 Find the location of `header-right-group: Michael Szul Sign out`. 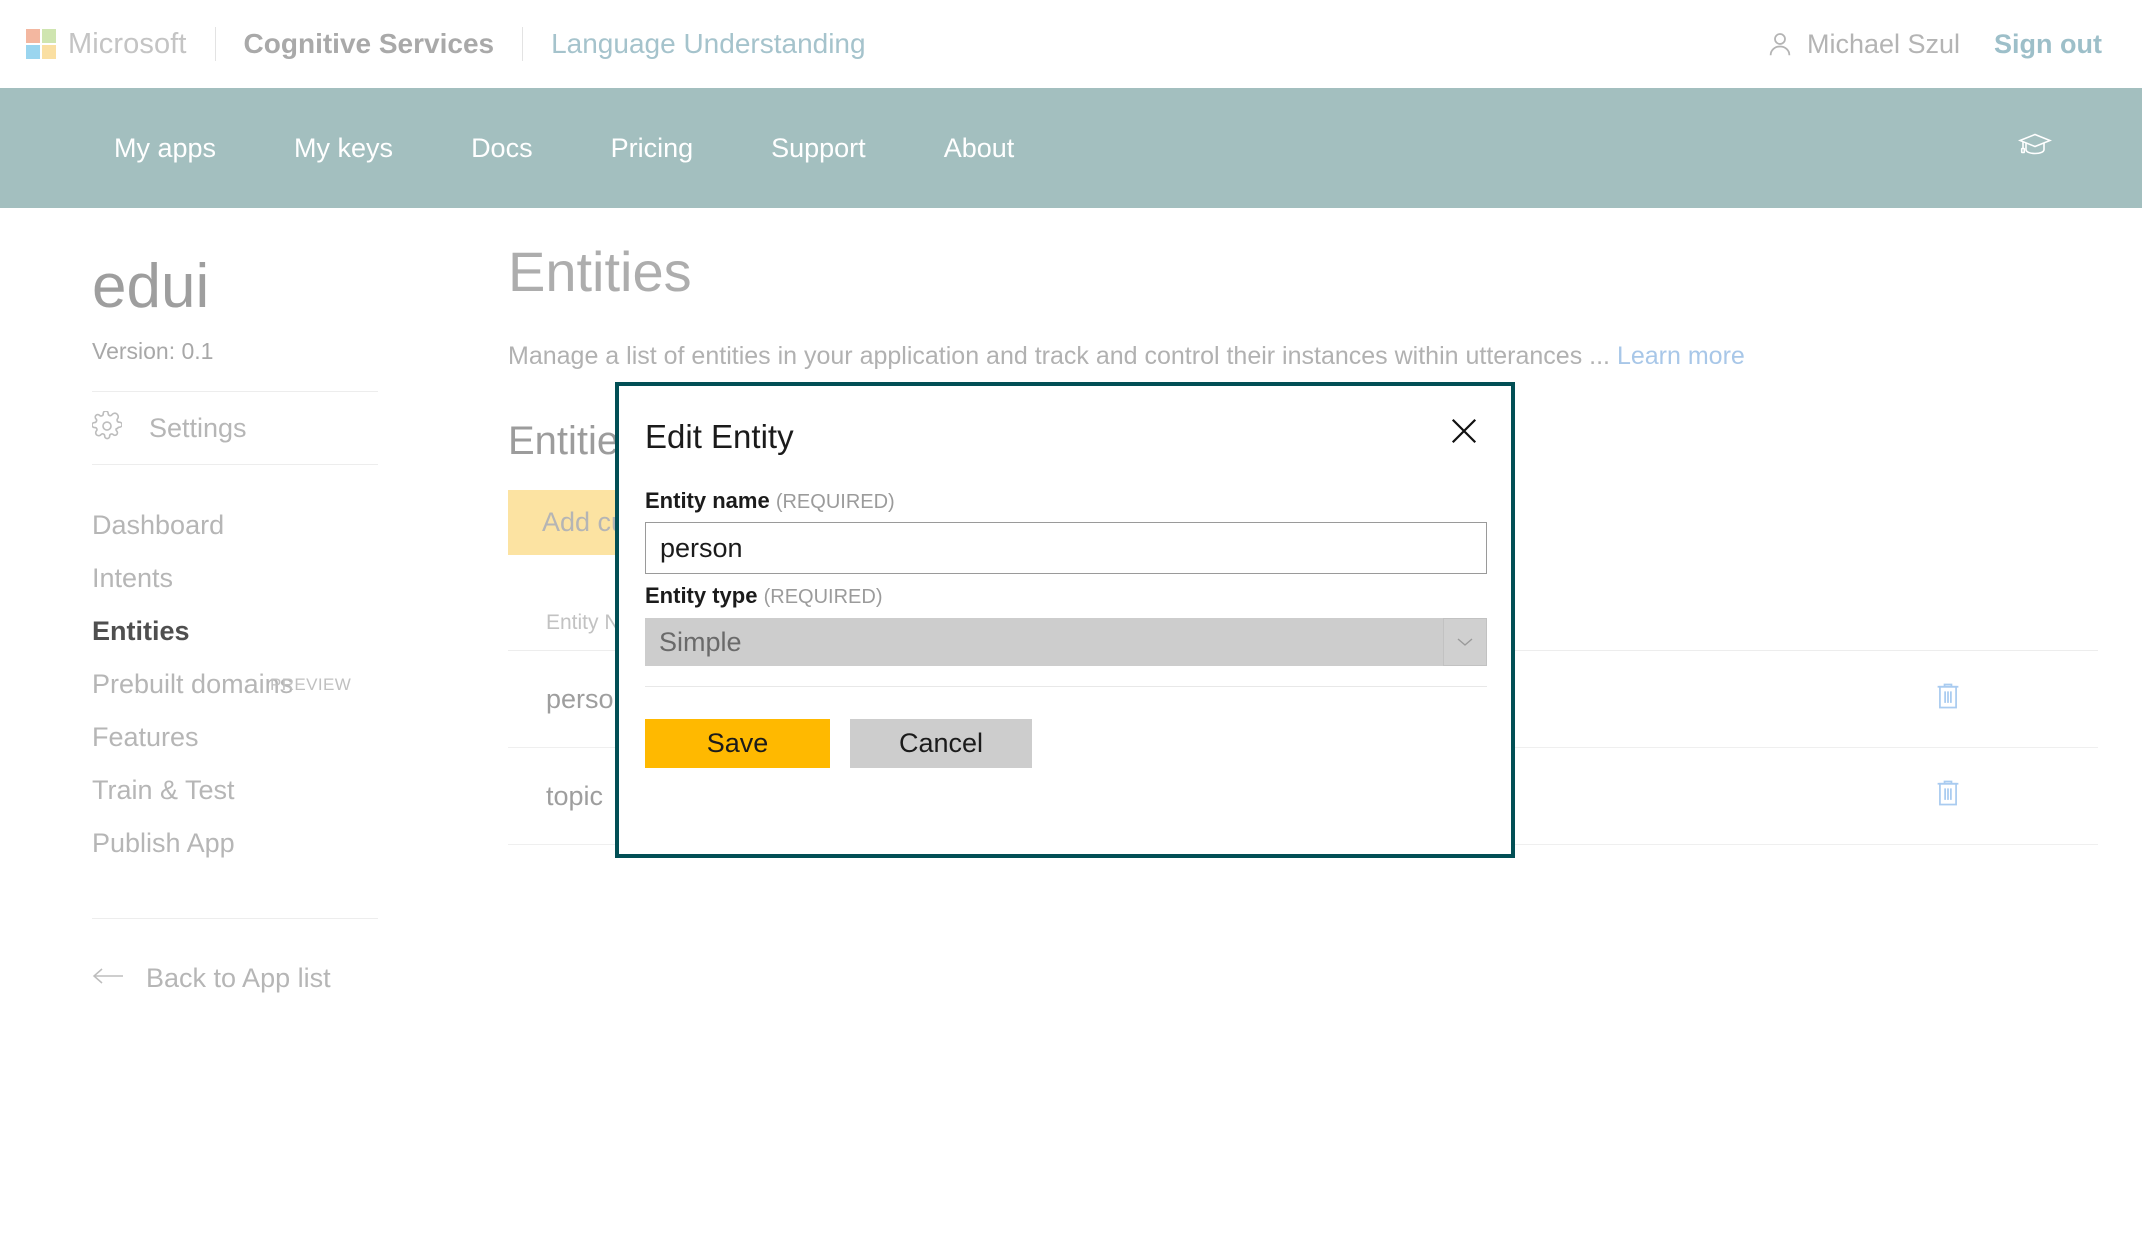

header-right-group: Michael Szul Sign out is located at coordinates (1933, 44).